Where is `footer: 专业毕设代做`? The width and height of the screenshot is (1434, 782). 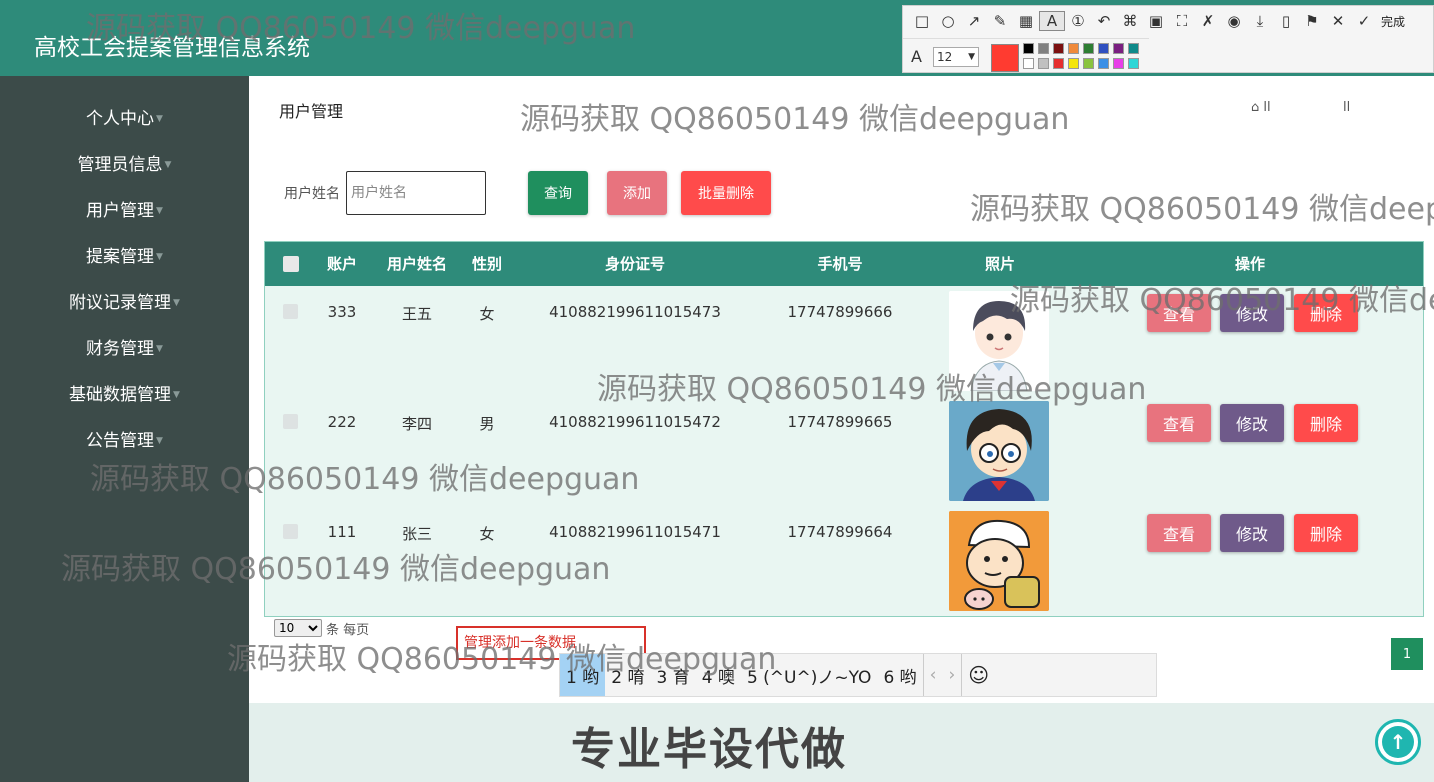 footer: 专业毕设代做 is located at coordinates (841, 742).